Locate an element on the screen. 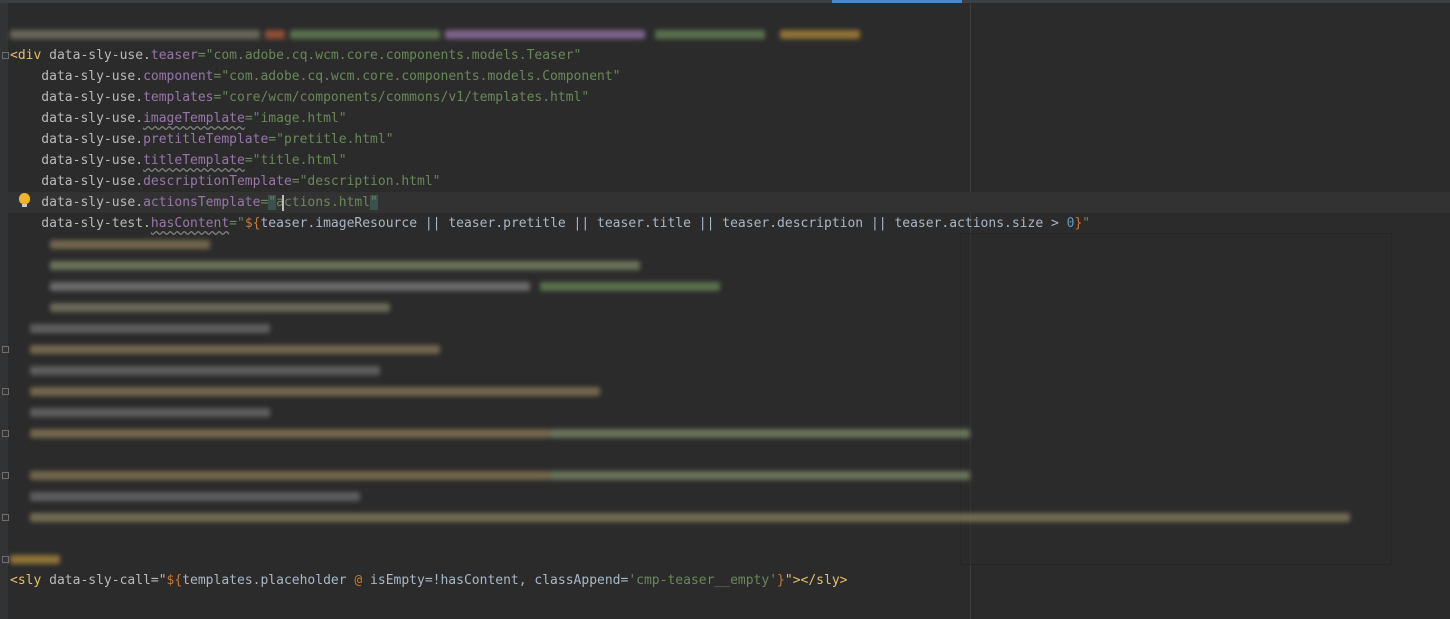 Image resolution: width=1450 pixels, height=619 pixels. active-tab-indicator is located at coordinates (897, 1).